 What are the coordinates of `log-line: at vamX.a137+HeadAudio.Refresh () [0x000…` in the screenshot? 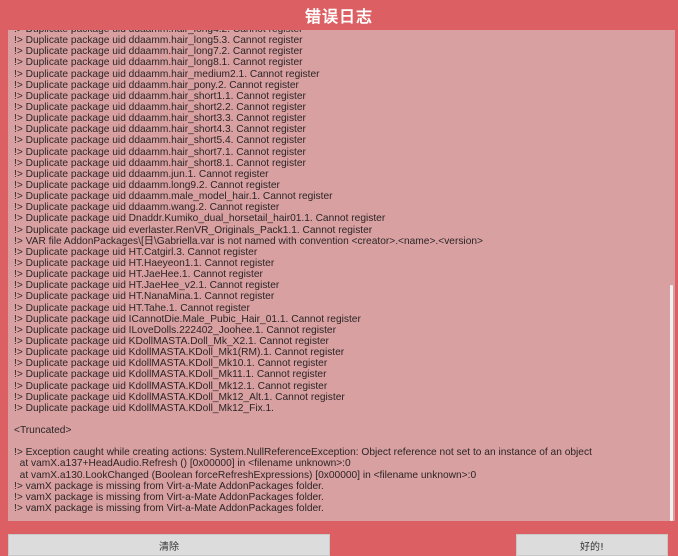 It's located at (182, 464).